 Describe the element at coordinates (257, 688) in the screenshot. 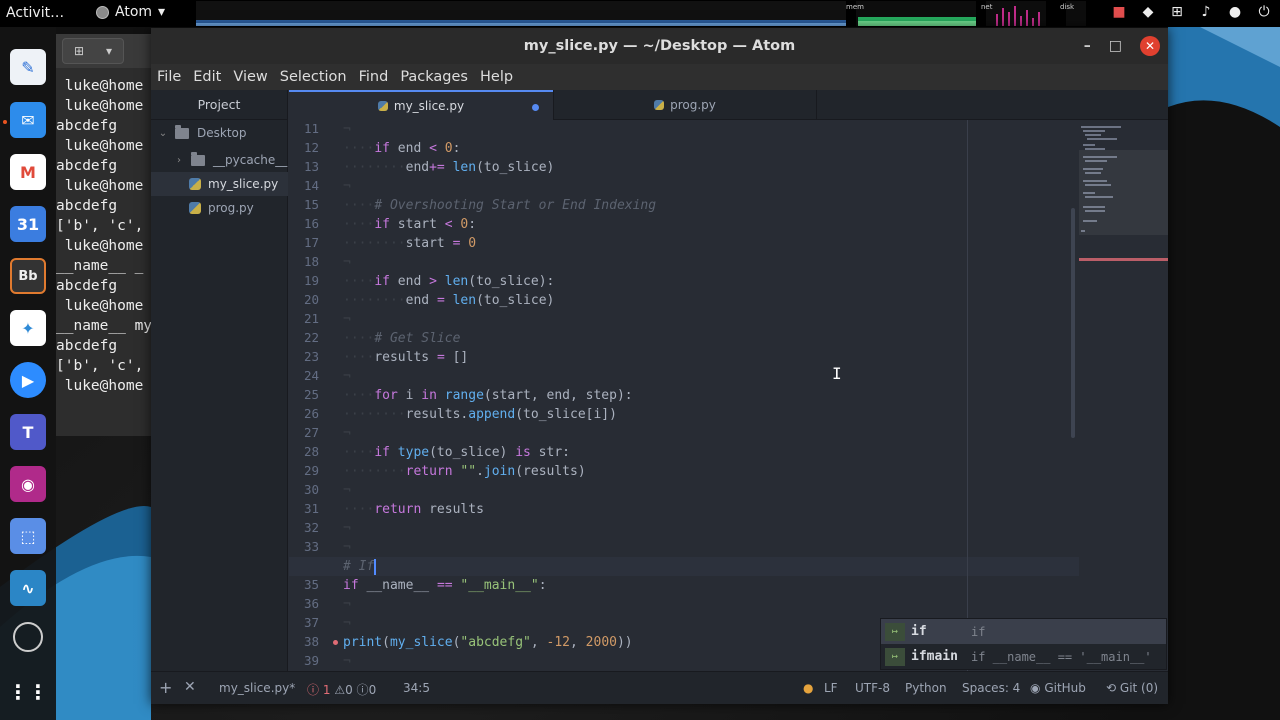

I see `status-file-name: my_slice.py*` at that location.